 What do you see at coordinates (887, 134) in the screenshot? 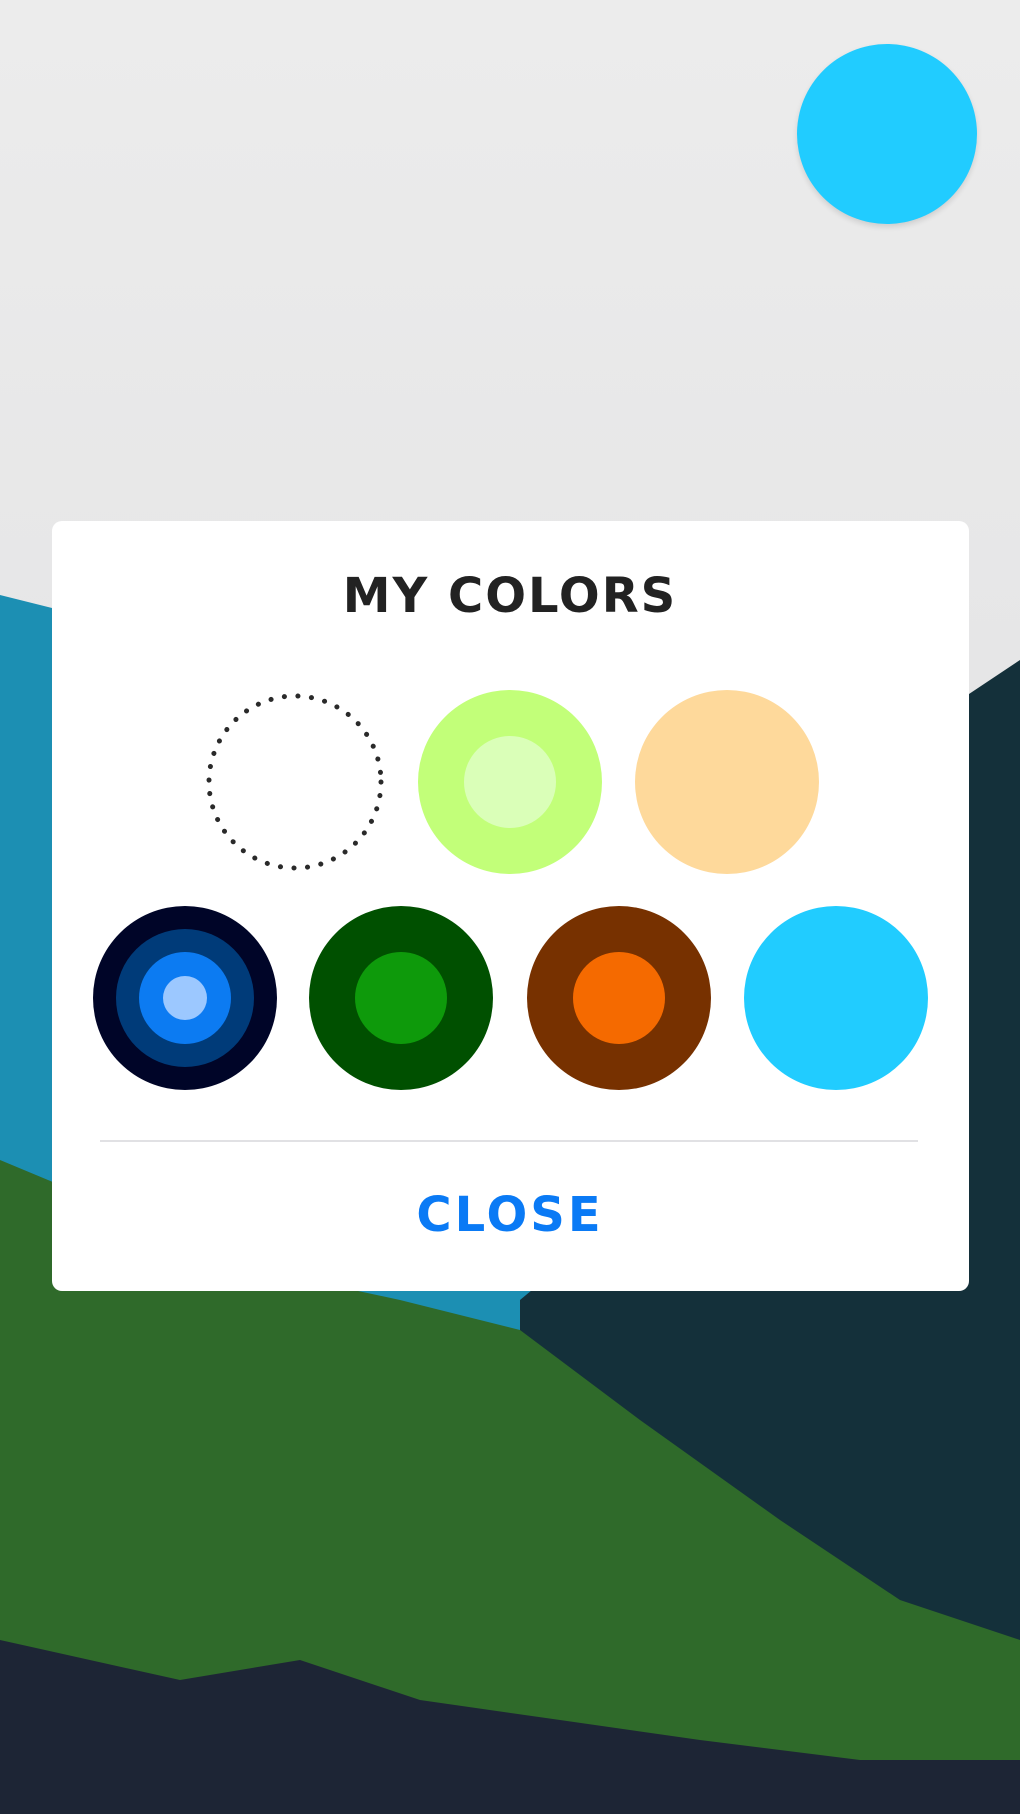
I see `current-color-button` at bounding box center [887, 134].